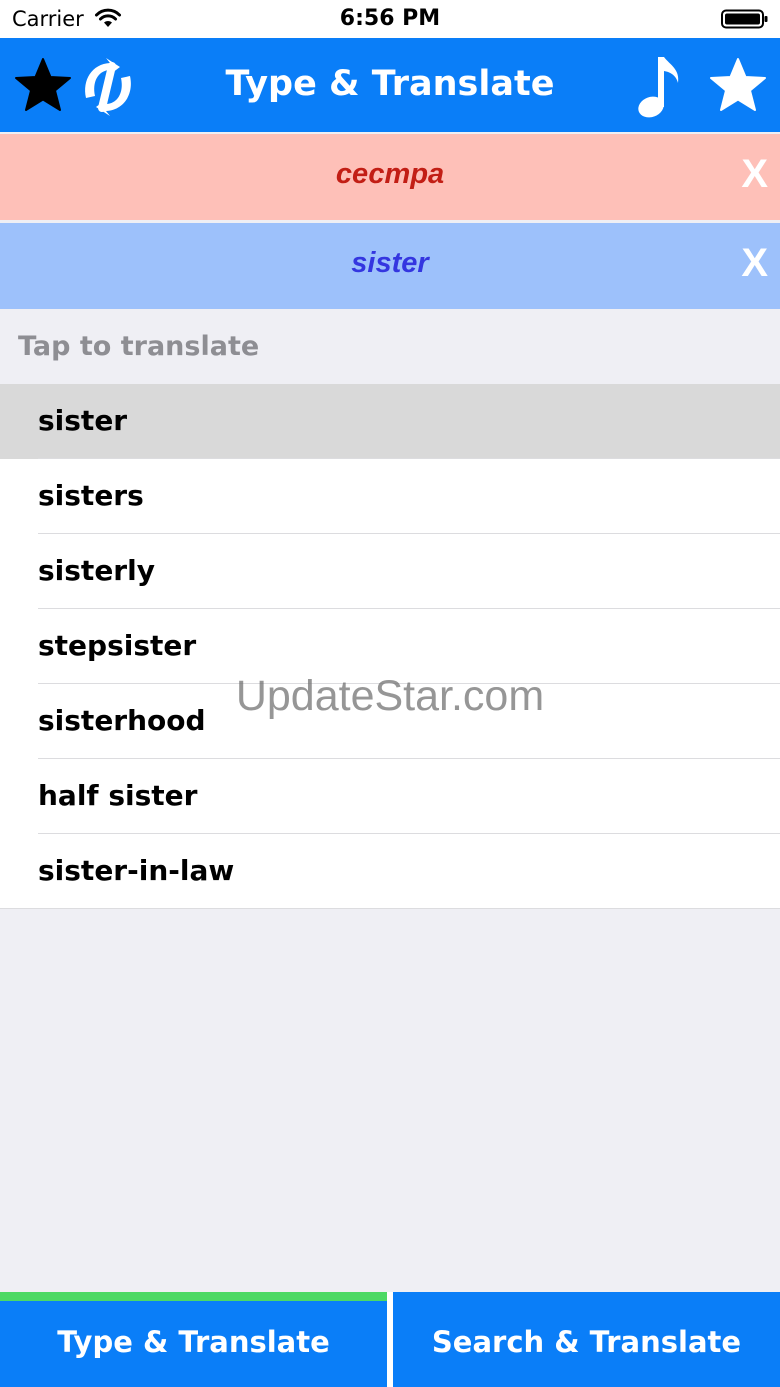  I want to click on target-text: sister, so click(390, 263).